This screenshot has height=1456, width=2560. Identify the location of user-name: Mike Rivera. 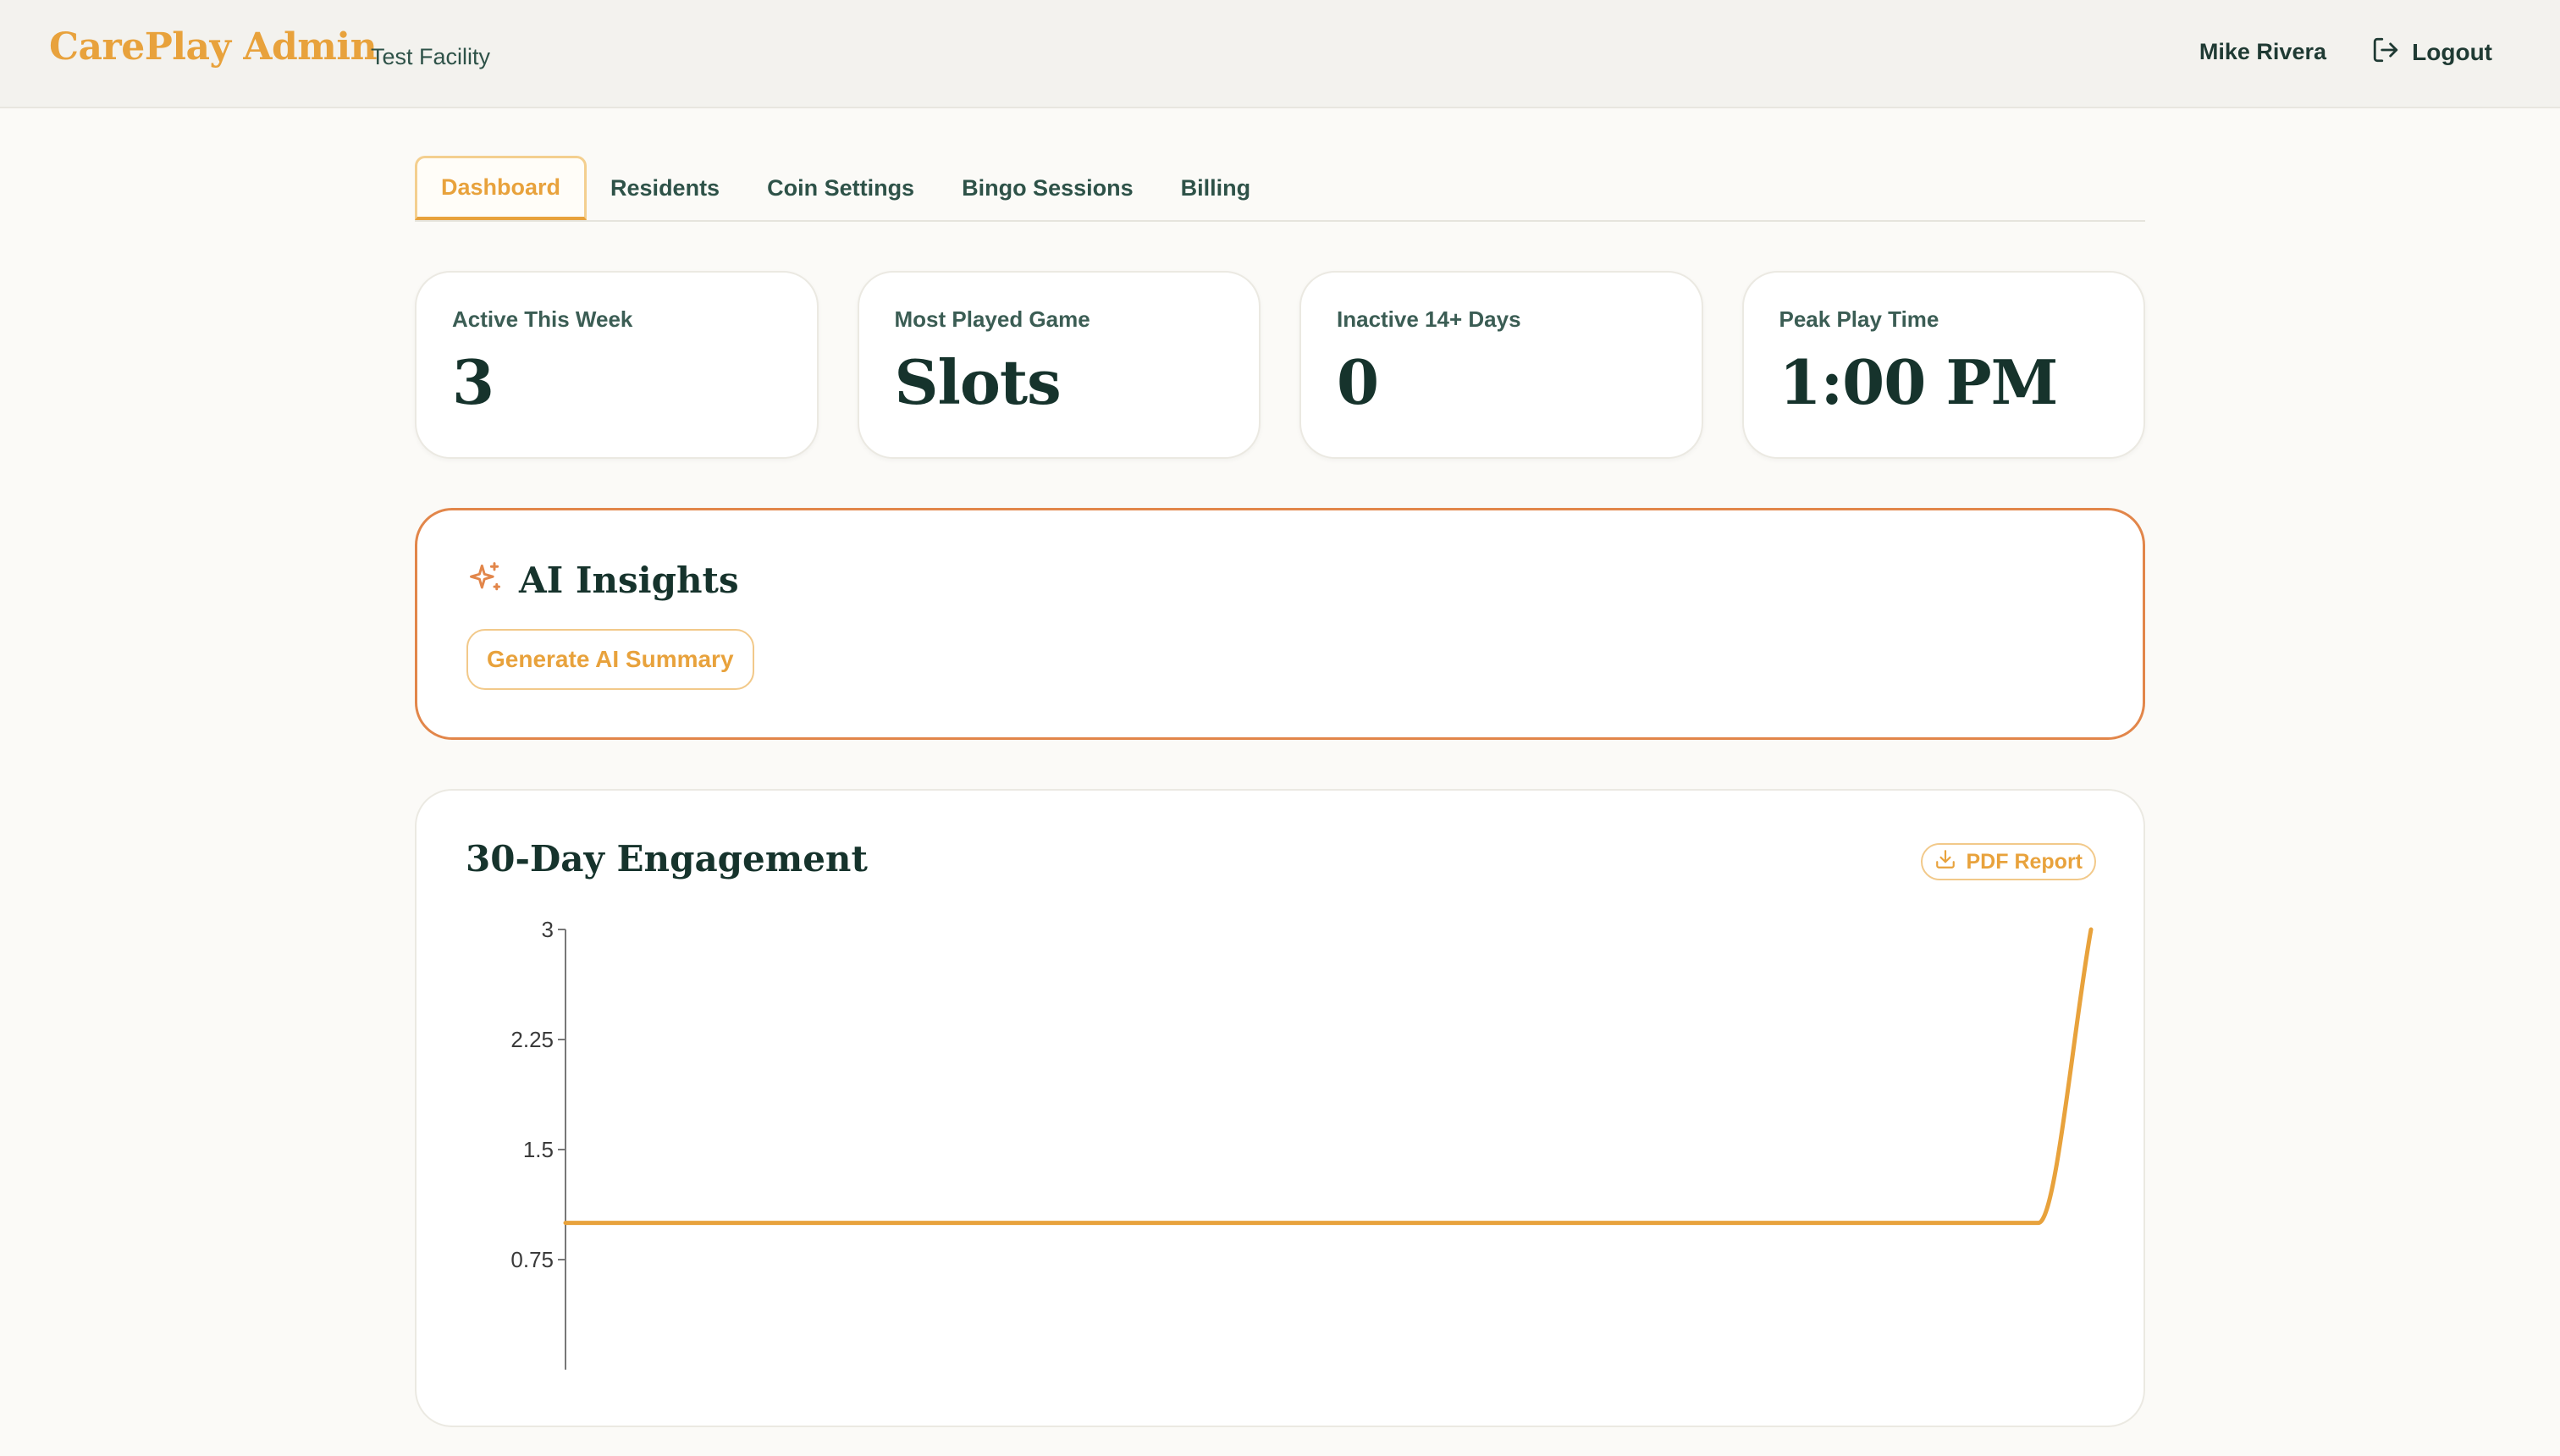
(2262, 51).